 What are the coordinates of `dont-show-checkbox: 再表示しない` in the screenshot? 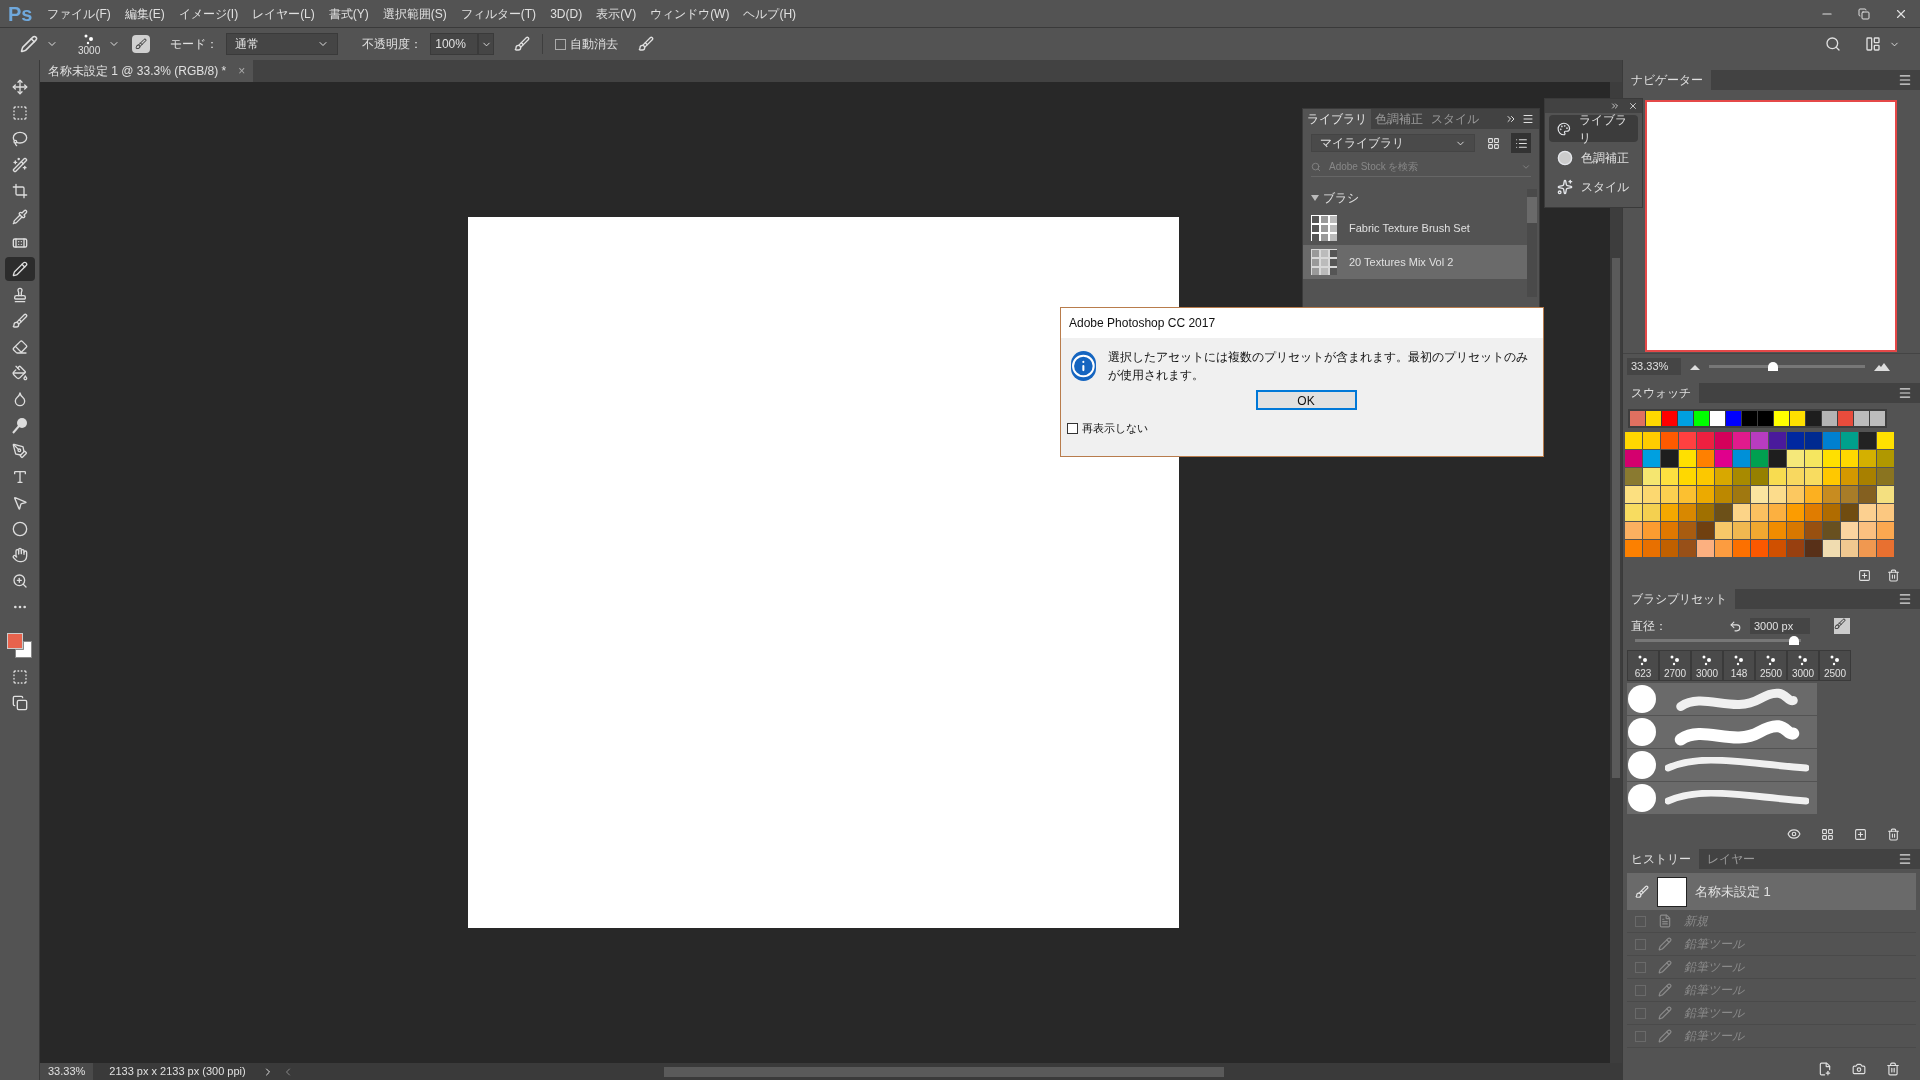 It's located at (1302, 428).